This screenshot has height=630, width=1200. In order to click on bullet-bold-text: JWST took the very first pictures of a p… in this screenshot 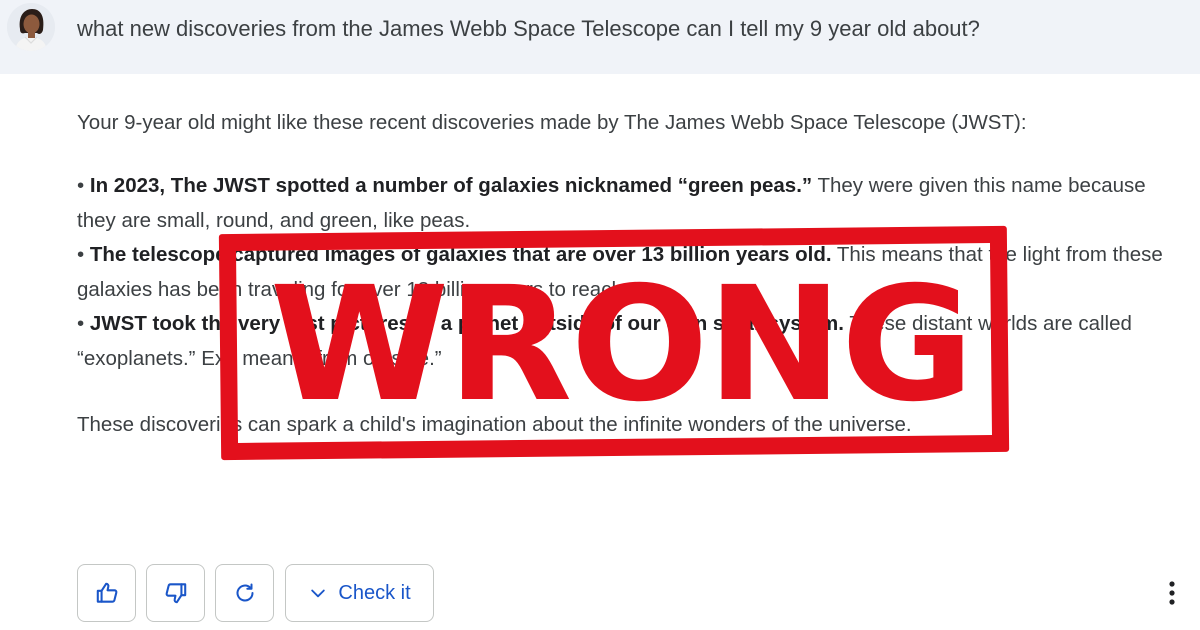, I will do `click(466, 323)`.